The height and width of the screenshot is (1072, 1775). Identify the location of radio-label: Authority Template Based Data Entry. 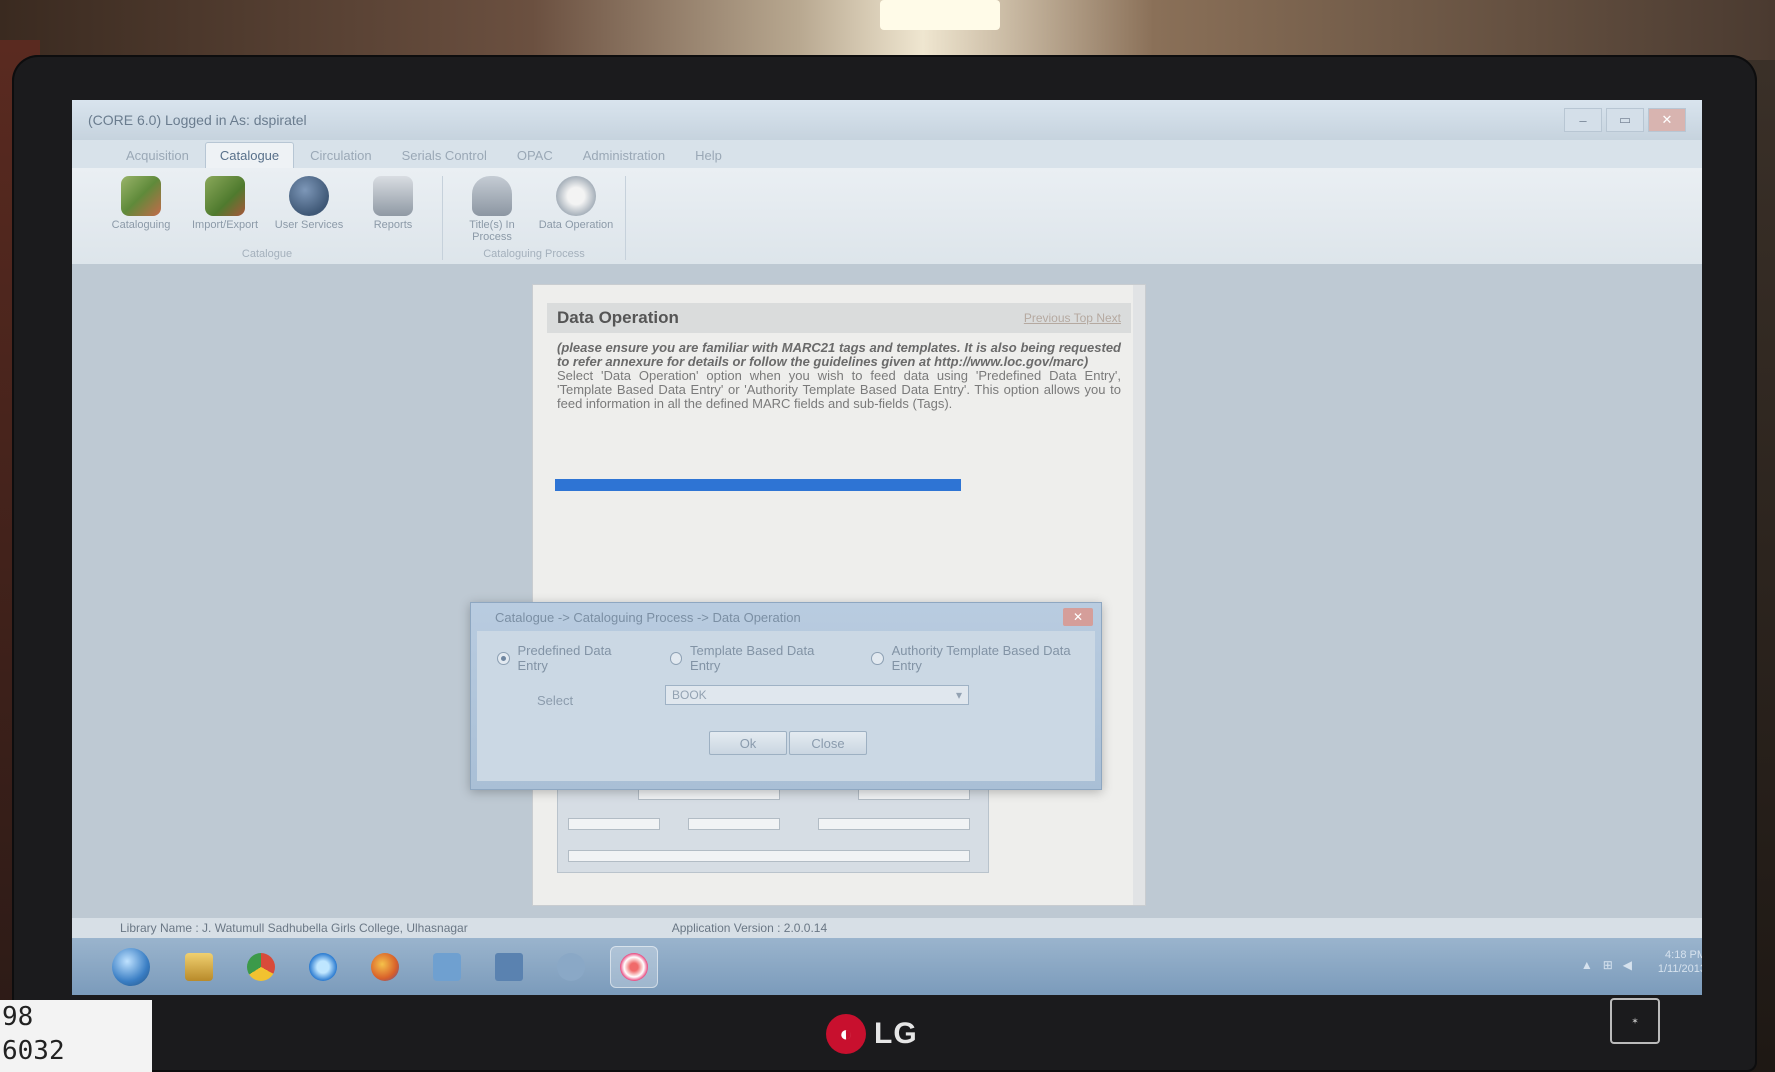
(981, 658).